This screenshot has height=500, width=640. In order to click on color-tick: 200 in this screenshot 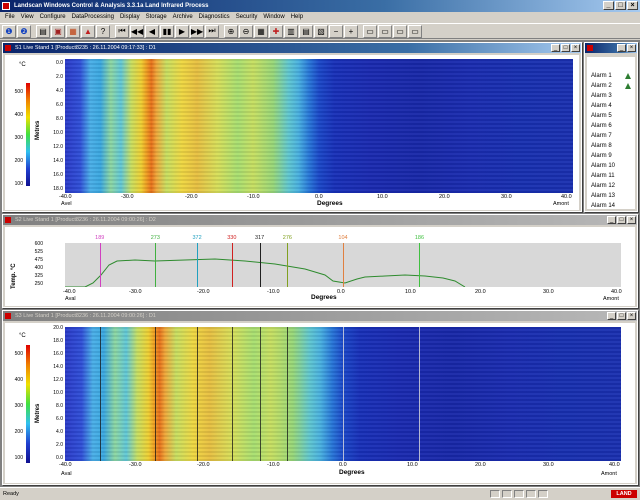, I will do `click(18, 161)`.